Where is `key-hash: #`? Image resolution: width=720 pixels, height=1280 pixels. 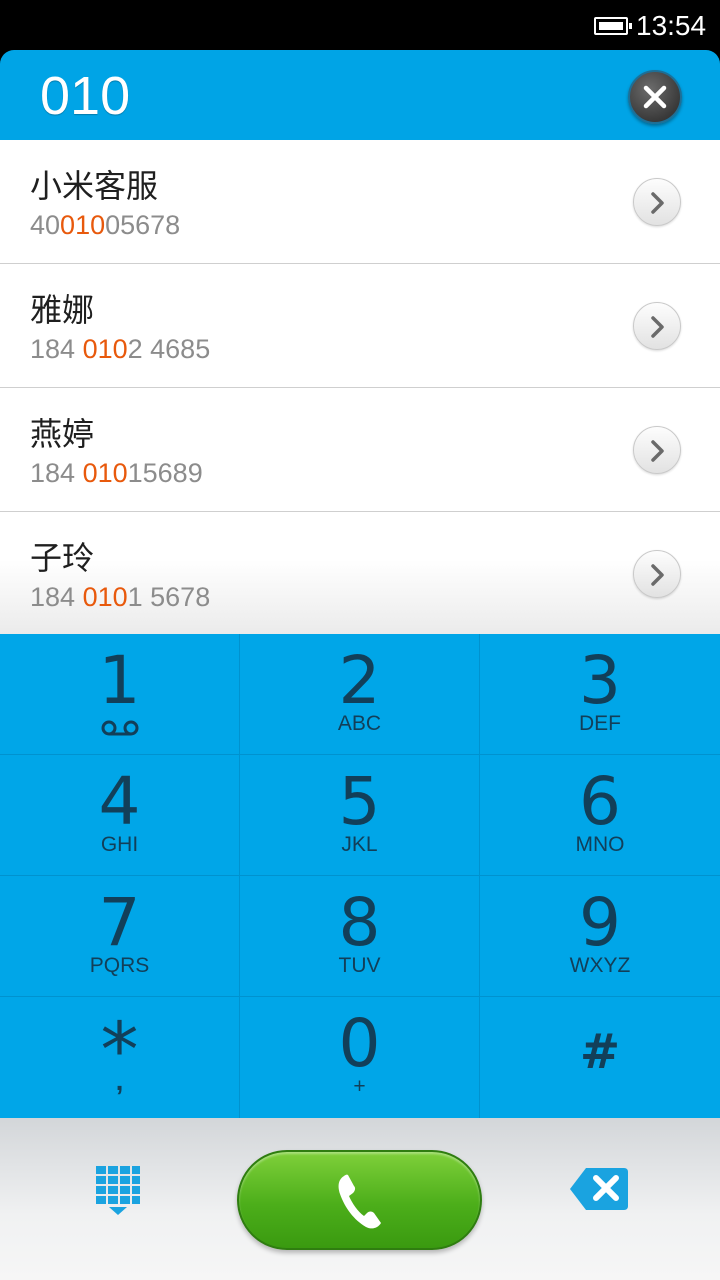 key-hash: # is located at coordinates (600, 1057).